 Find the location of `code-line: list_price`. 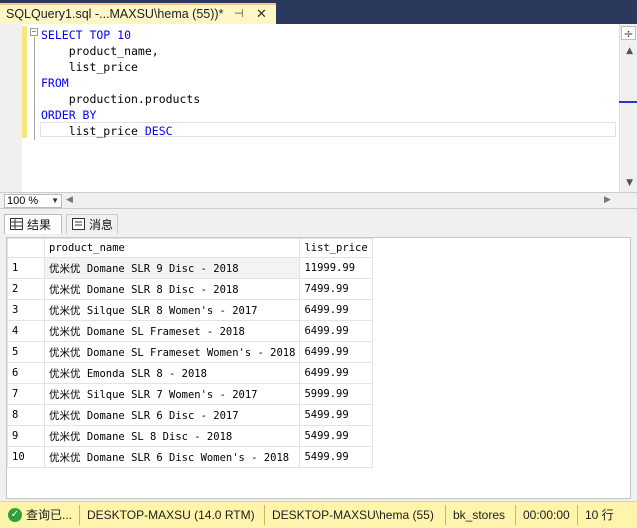

code-line: list_price is located at coordinates (120, 67).